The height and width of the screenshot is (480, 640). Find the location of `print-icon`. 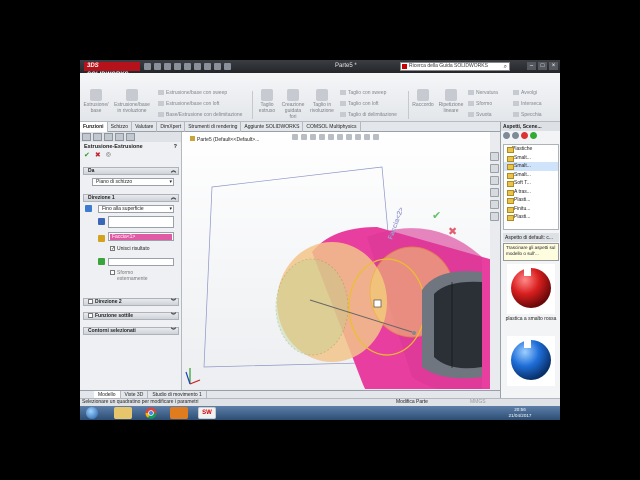

print-icon is located at coordinates (187, 66).